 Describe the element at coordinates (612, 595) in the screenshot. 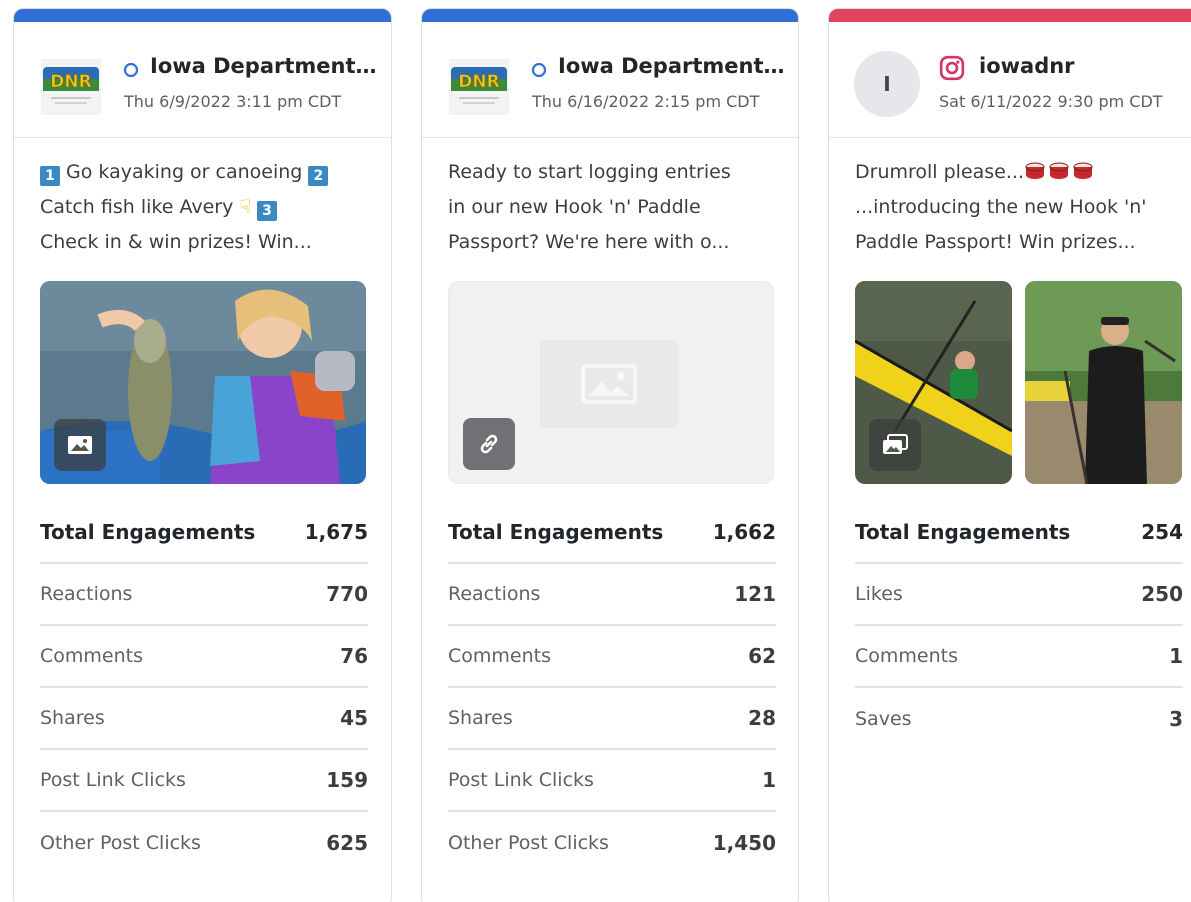

I see `stat-reactions: Reactions 121` at that location.